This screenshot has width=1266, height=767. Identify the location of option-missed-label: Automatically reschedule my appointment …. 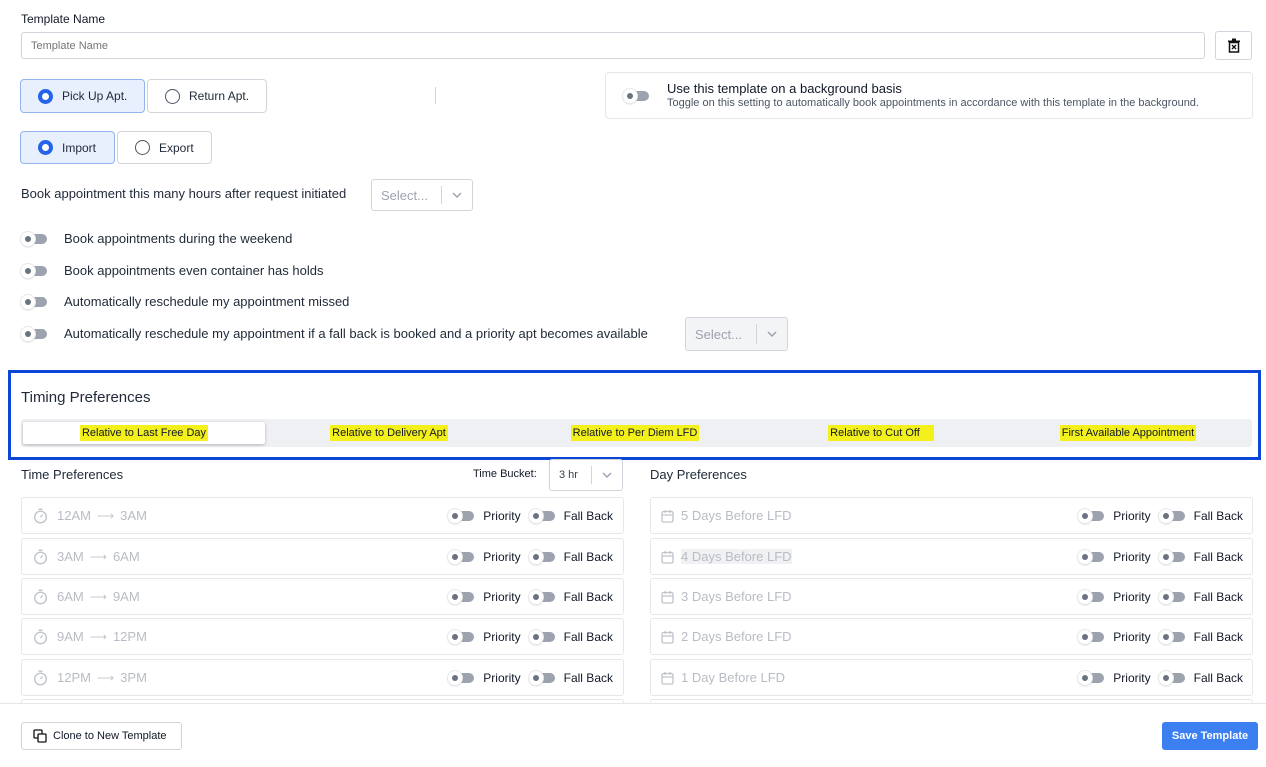
(207, 301).